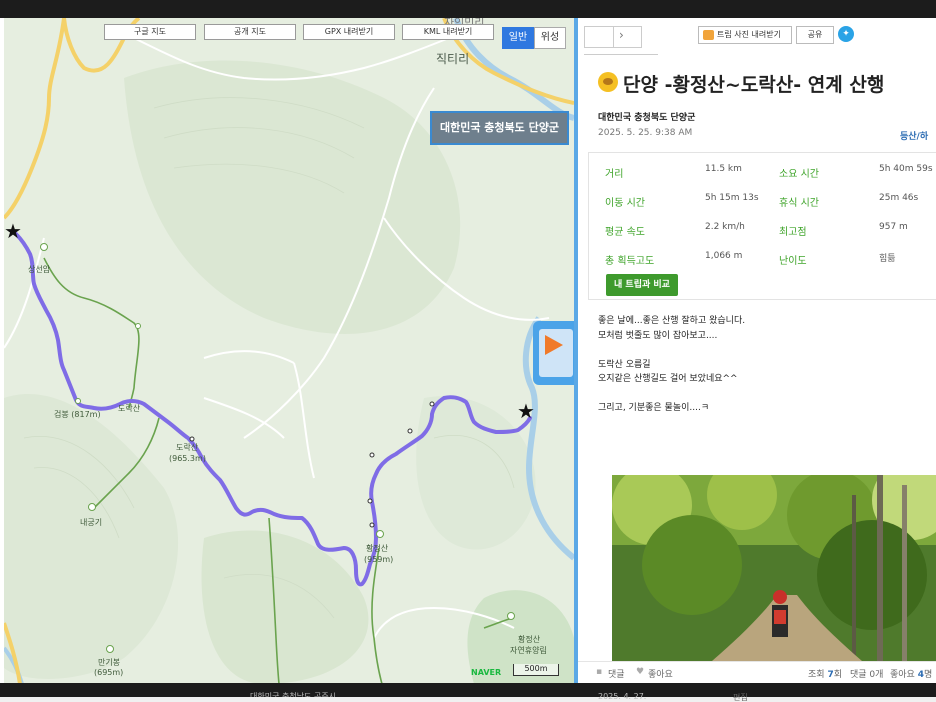  What do you see at coordinates (499, 128) in the screenshot?
I see `region-badge: 대한민국 충청북도 단양군` at bounding box center [499, 128].